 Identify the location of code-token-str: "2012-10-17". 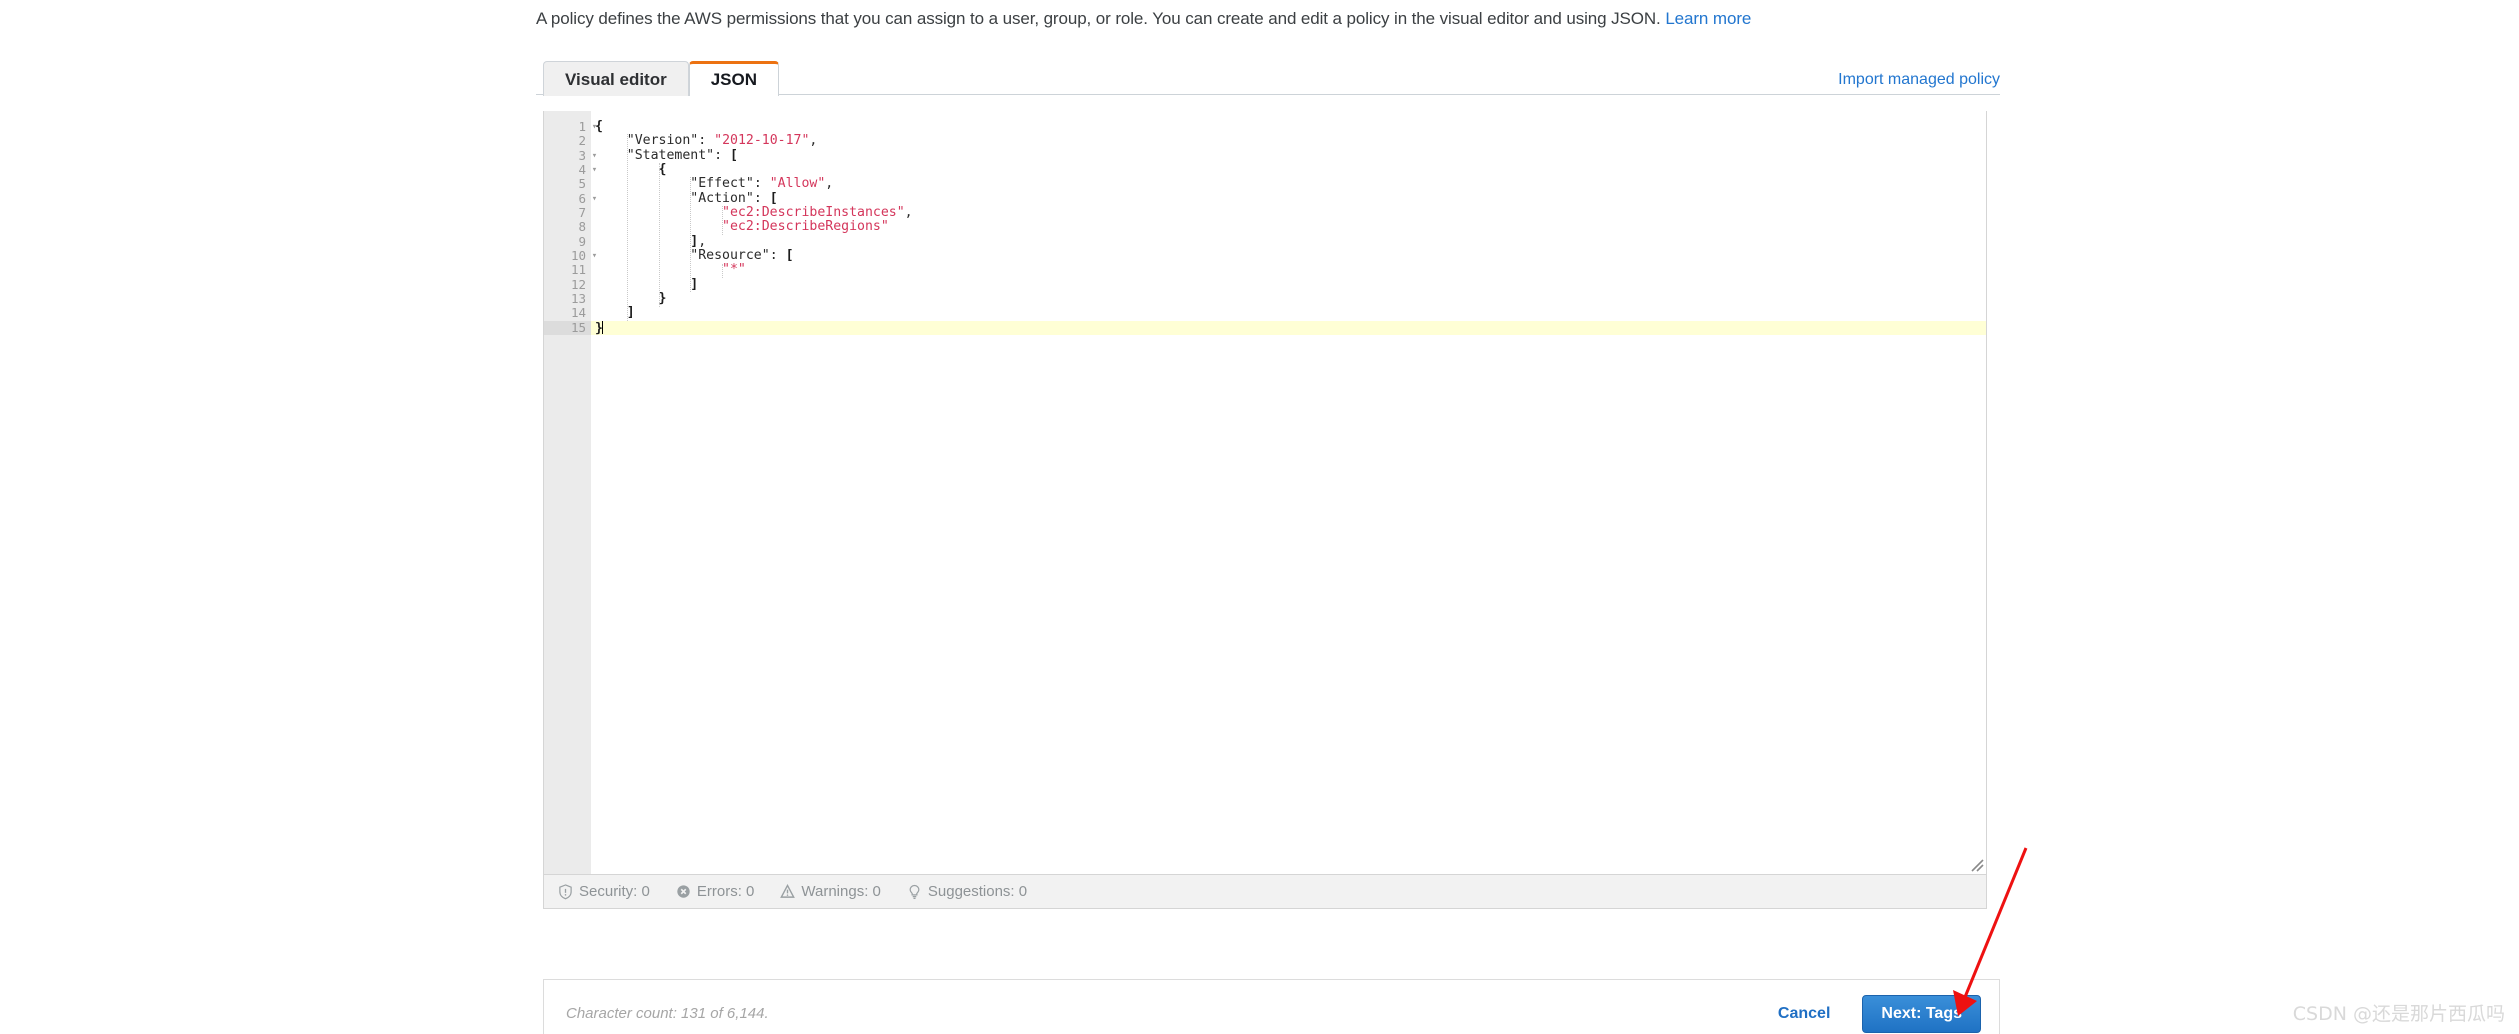
(762, 141).